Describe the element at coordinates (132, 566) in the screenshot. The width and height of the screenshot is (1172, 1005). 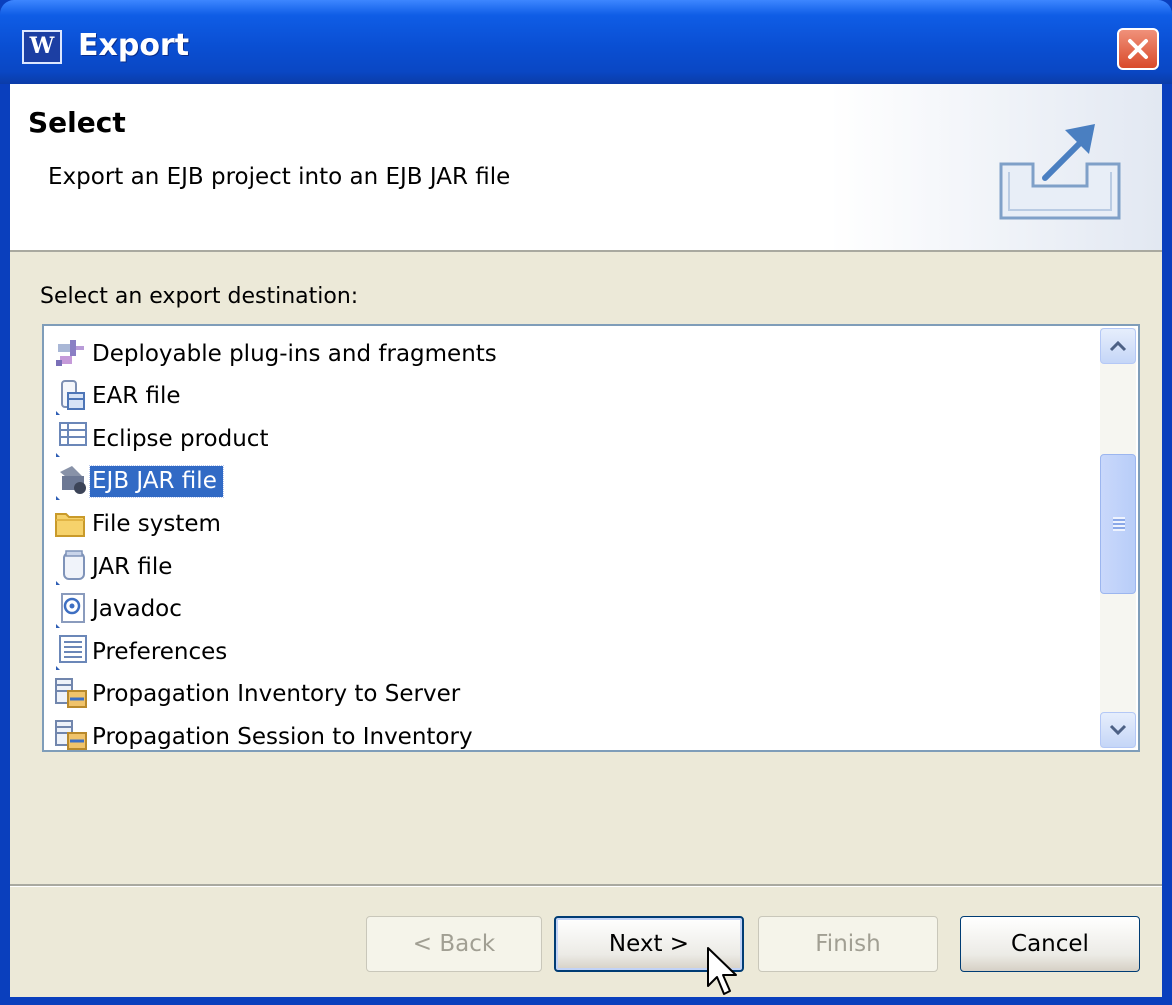
I see `list-item-label: JAR file` at that location.